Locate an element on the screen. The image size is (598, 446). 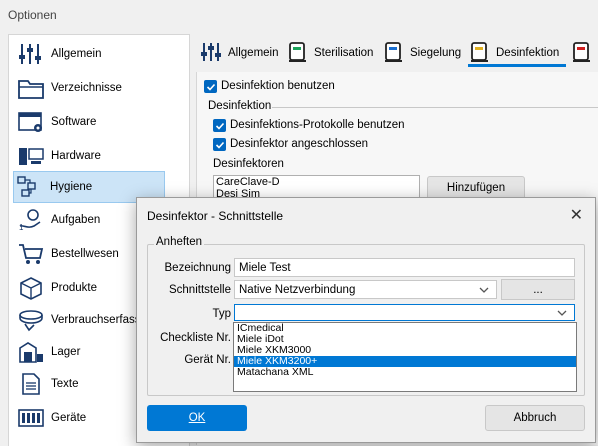
schnittstelle-value: Native Netzverbindung is located at coordinates (297, 289).